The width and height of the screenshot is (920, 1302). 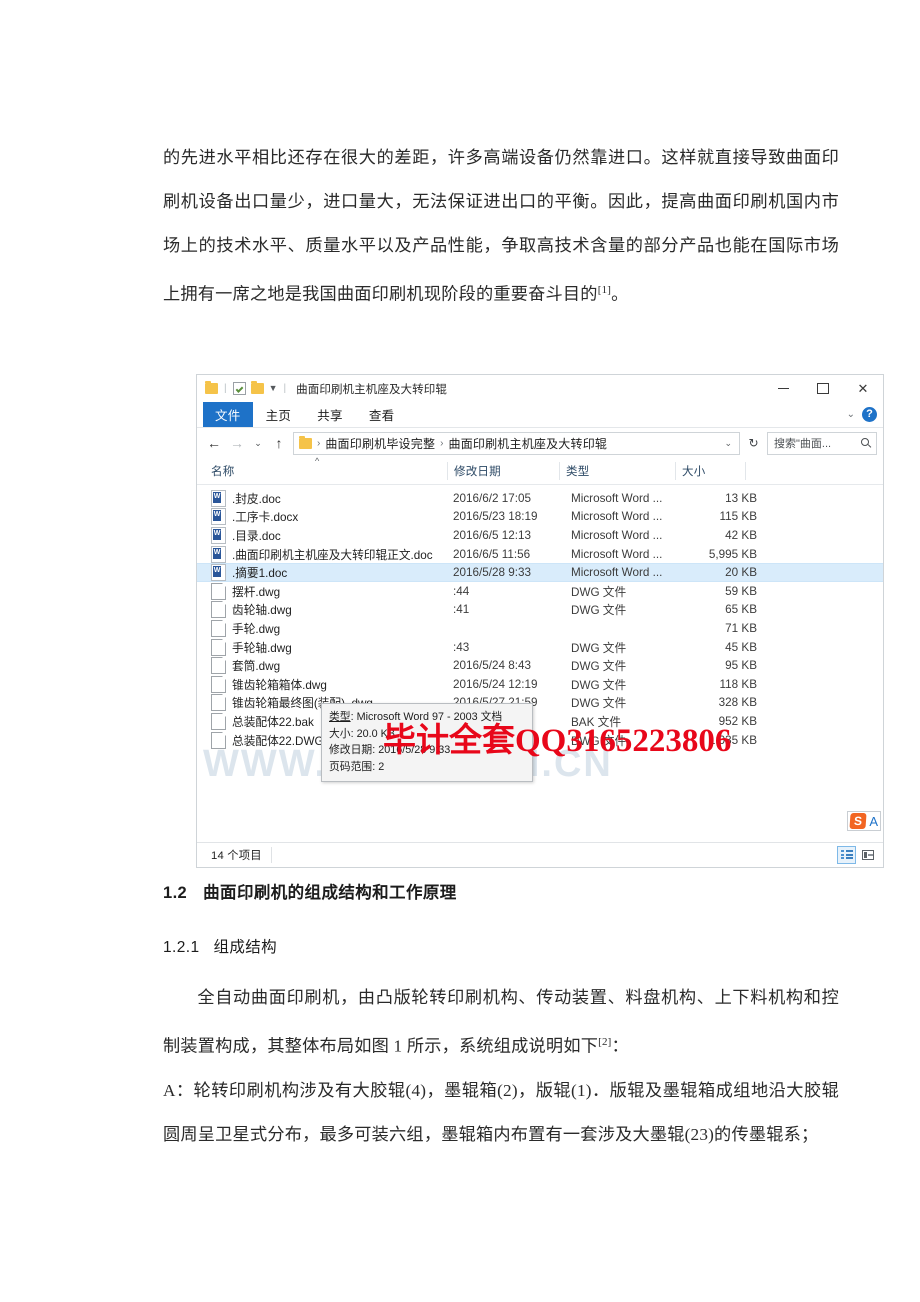 What do you see at coordinates (869, 414) in the screenshot?
I see `help-icon: ?` at bounding box center [869, 414].